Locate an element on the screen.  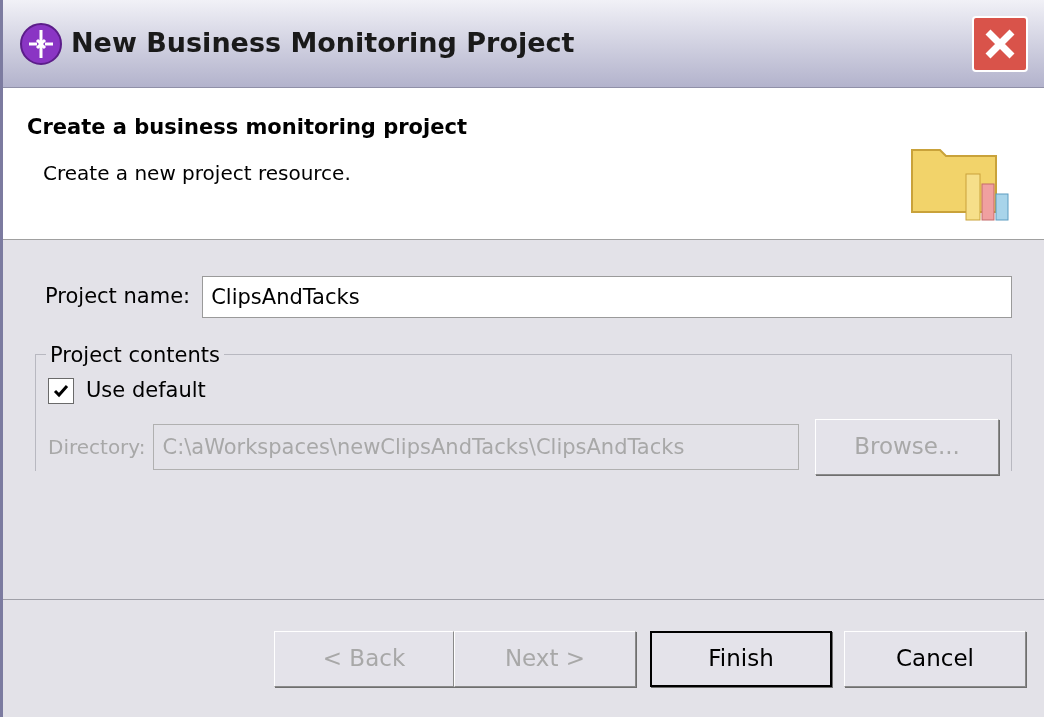
close-button is located at coordinates (1000, 43).